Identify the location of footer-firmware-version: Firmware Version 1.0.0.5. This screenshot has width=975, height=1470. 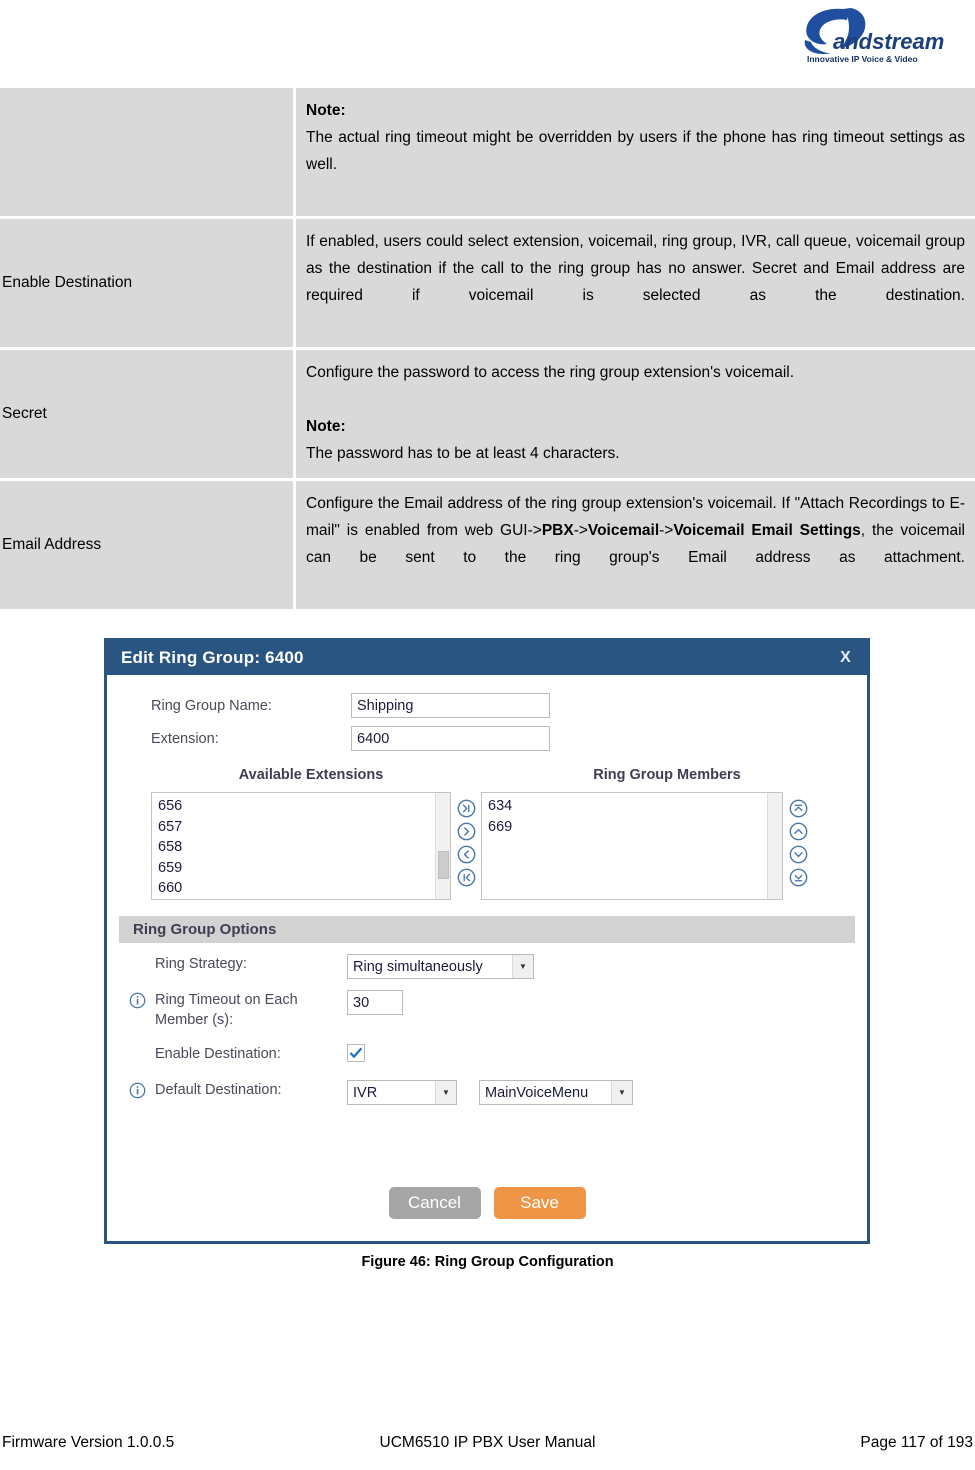
(88, 1442).